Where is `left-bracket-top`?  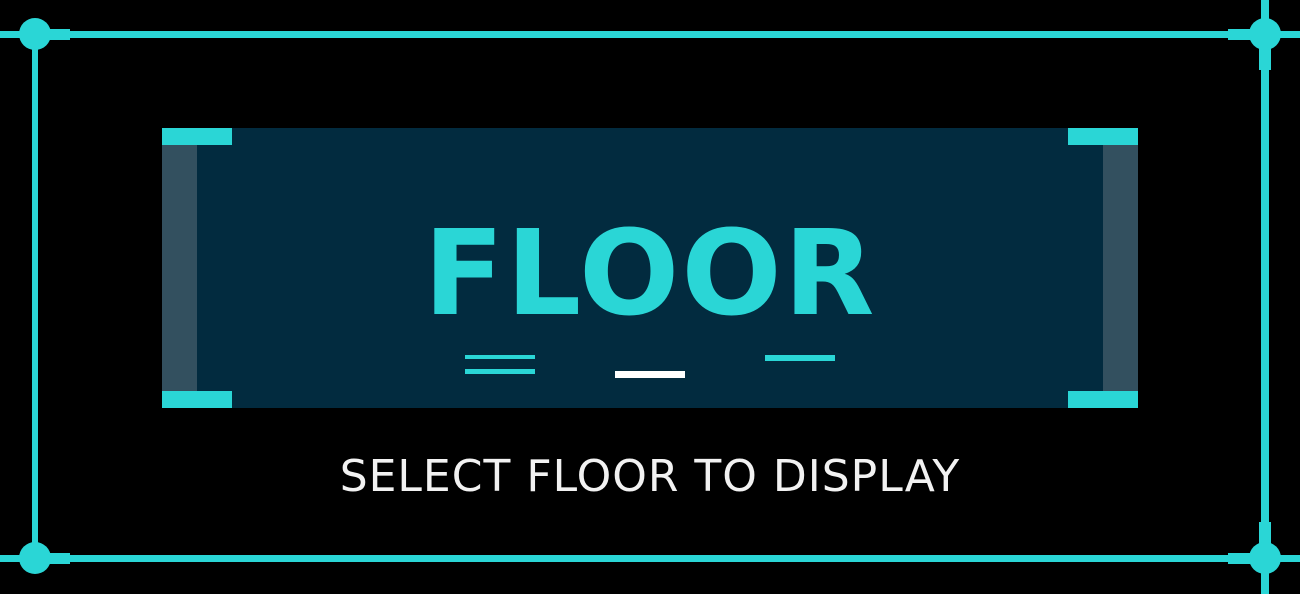
left-bracket-top is located at coordinates (197, 136).